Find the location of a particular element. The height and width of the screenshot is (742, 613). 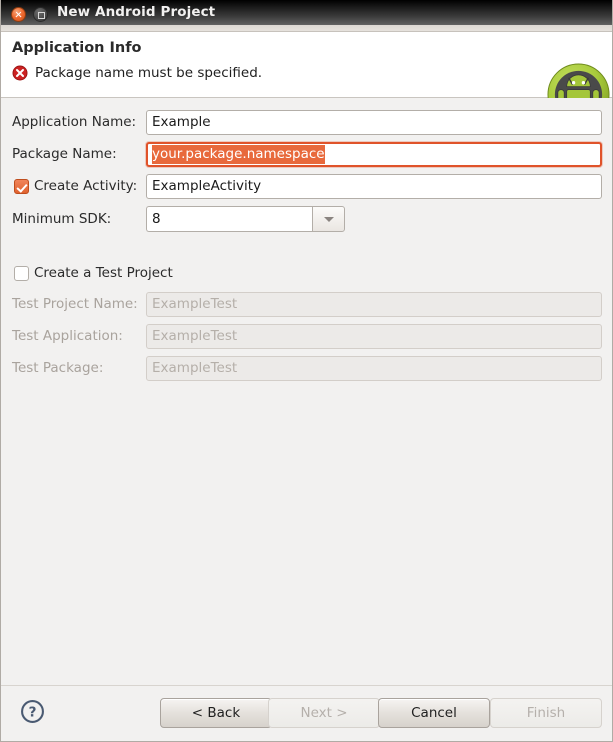

minimum-sdk-row: Minimum SDK: 8 is located at coordinates (306, 219).